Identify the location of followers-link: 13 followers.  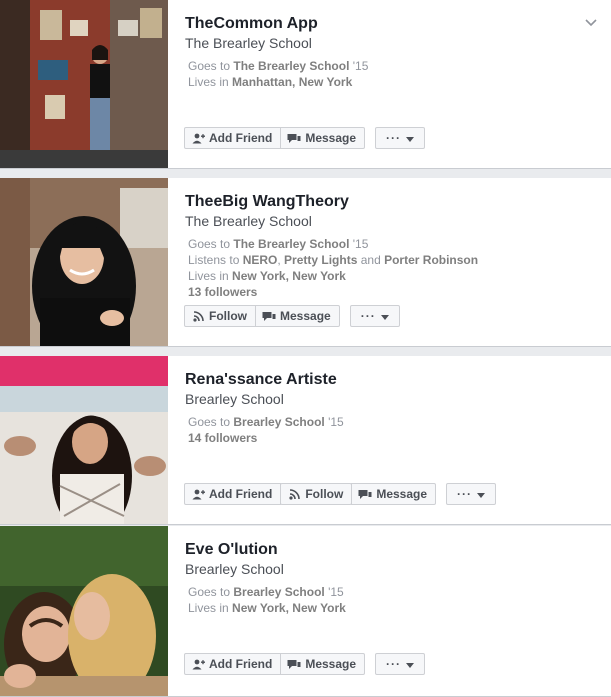
(222, 292).